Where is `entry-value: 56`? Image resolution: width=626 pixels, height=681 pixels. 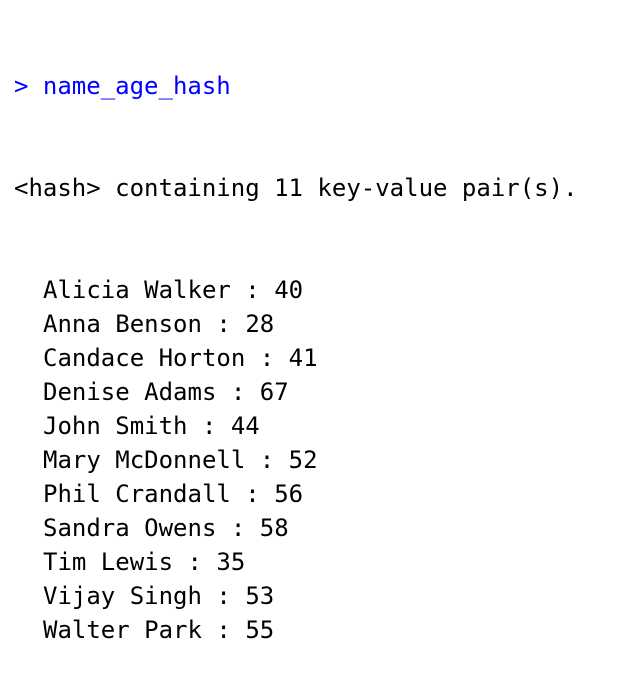 entry-value: 56 is located at coordinates (289, 494).